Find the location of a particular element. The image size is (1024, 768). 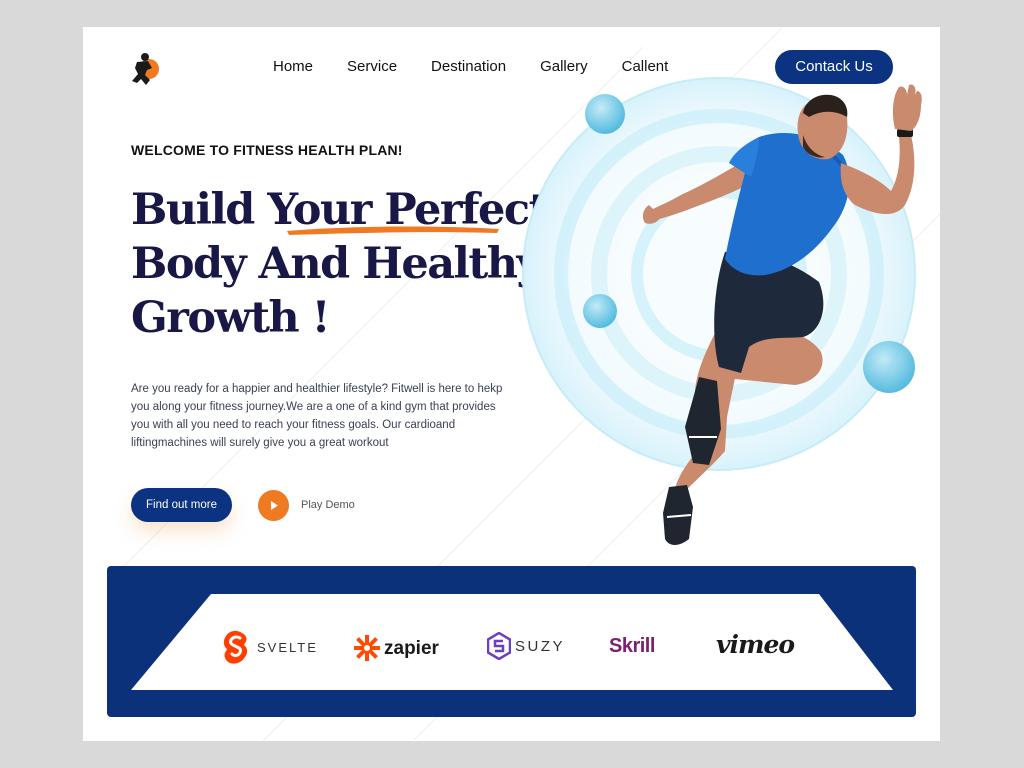

nav-home: Home is located at coordinates (293, 67).